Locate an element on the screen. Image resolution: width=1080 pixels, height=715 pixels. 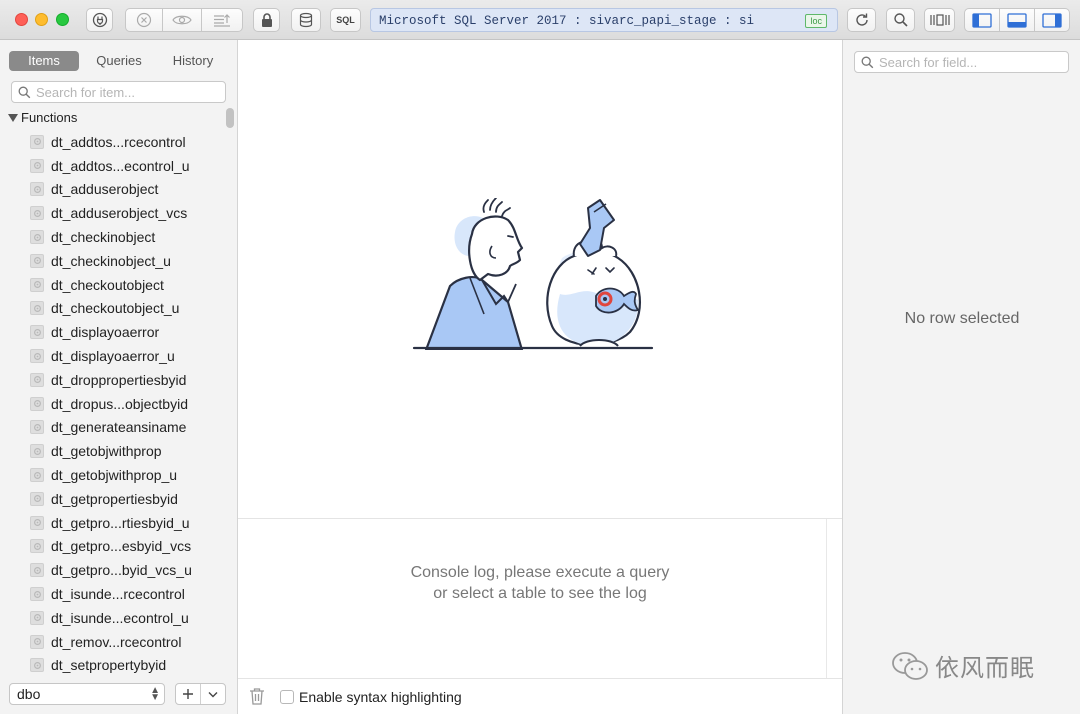
function-name: dt_isunde...econtrol_u is located at coordinates (120, 617).